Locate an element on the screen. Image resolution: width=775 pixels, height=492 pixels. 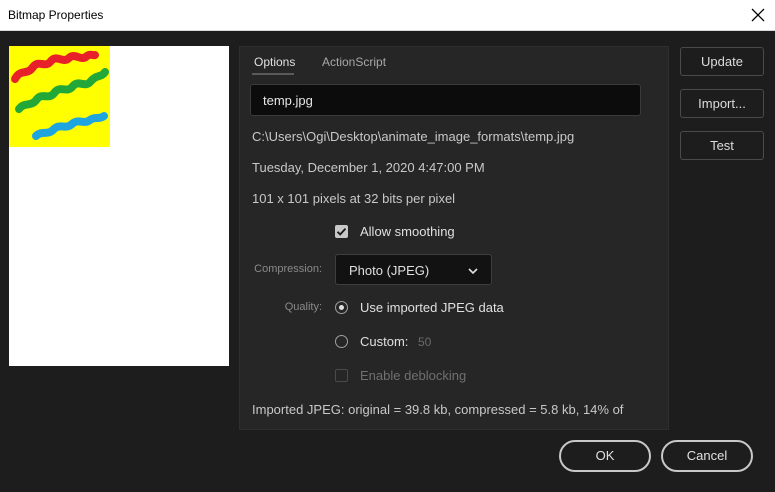
test-button: Test is located at coordinates (722, 145).